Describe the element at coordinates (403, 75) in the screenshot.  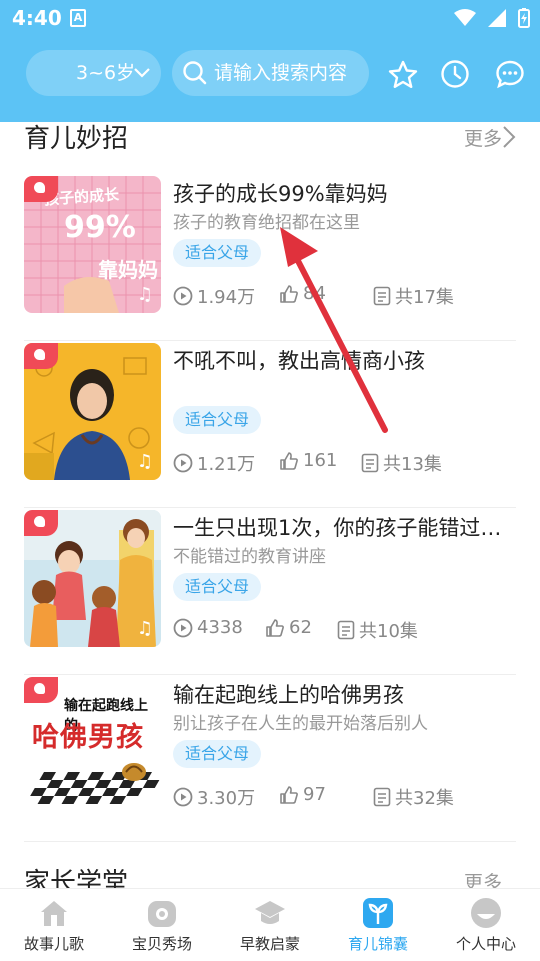
I see `star-icon` at that location.